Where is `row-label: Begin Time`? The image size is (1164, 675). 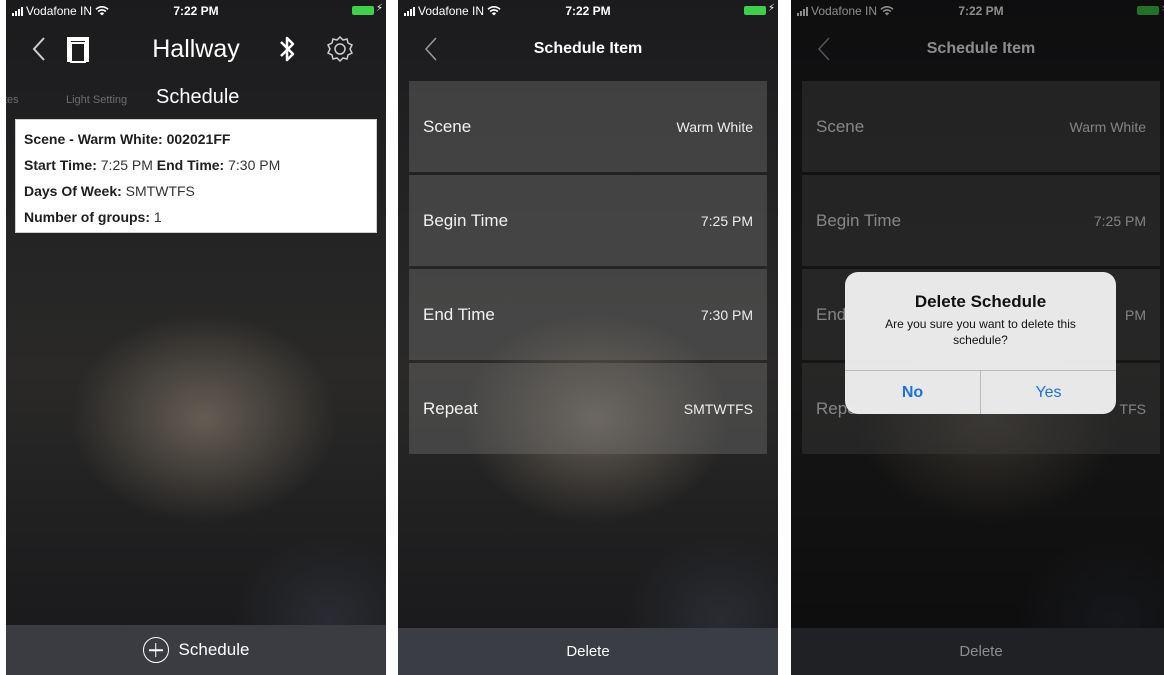 row-label: Begin Time is located at coordinates (466, 220).